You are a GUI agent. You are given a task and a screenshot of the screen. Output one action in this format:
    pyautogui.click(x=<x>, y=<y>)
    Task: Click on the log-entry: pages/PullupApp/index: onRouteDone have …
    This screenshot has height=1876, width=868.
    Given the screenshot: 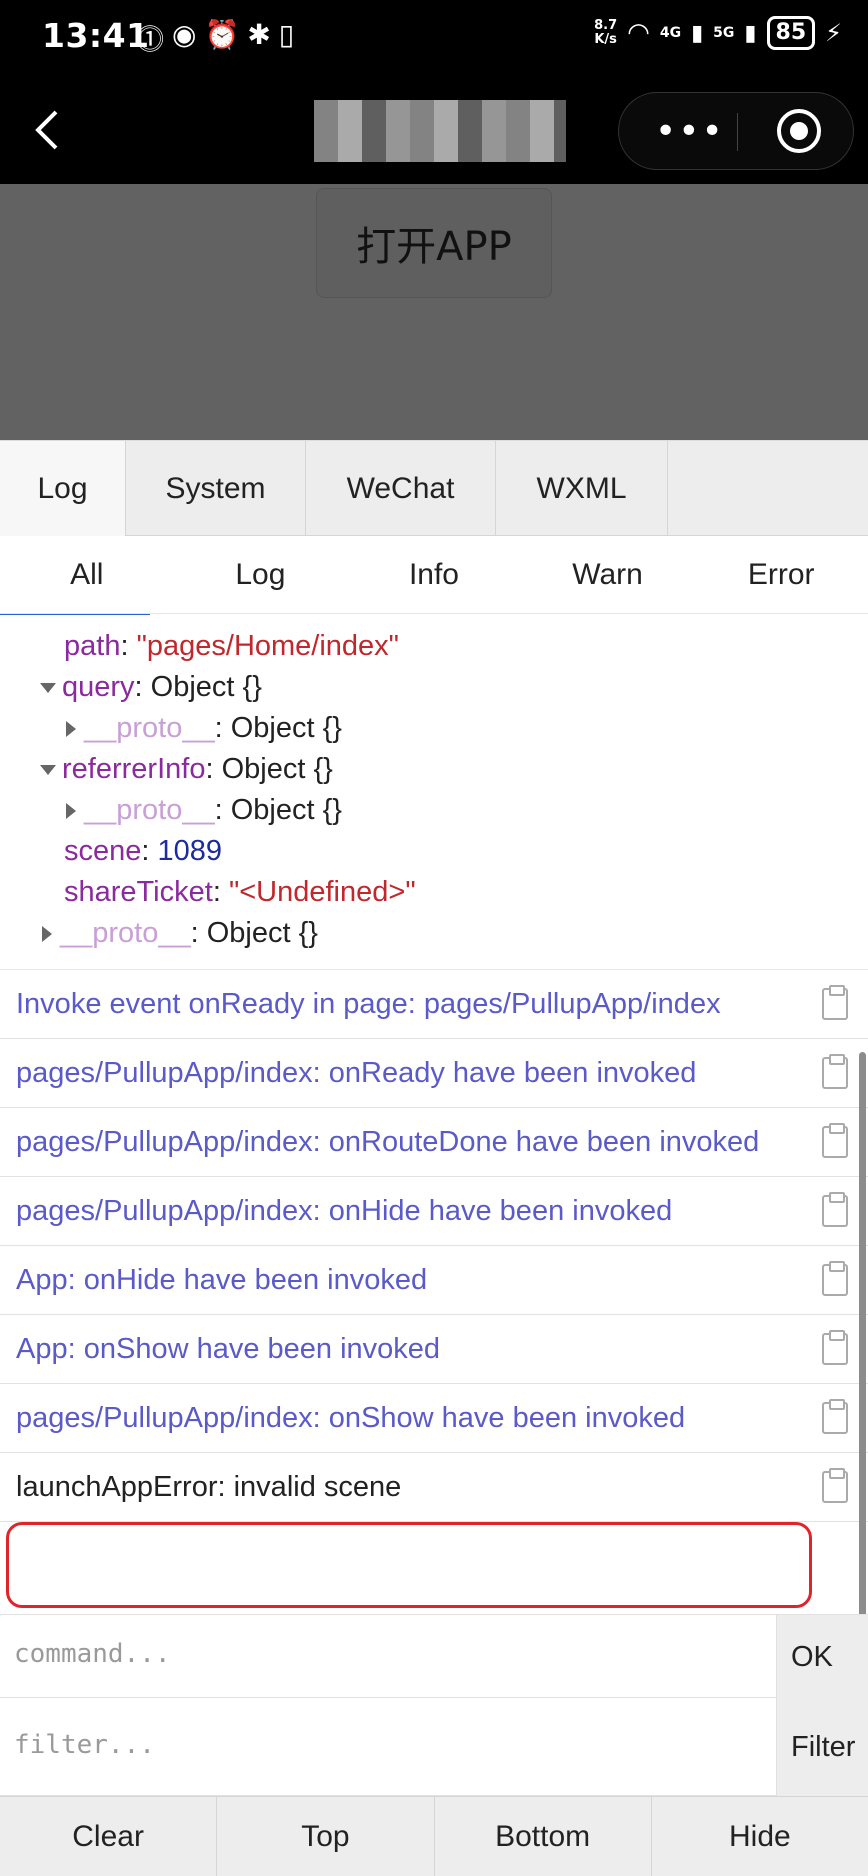 What is the action you would take?
    pyautogui.click(x=434, y=1142)
    